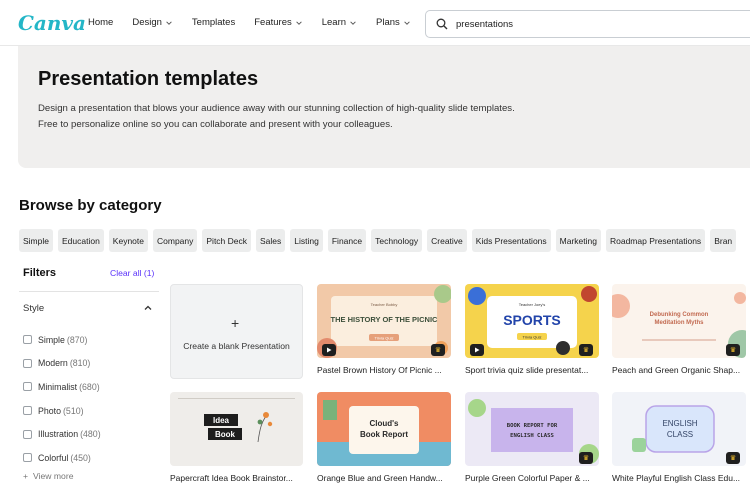  What do you see at coordinates (147, 22) in the screenshot?
I see `nav-design-label: Design` at bounding box center [147, 22].